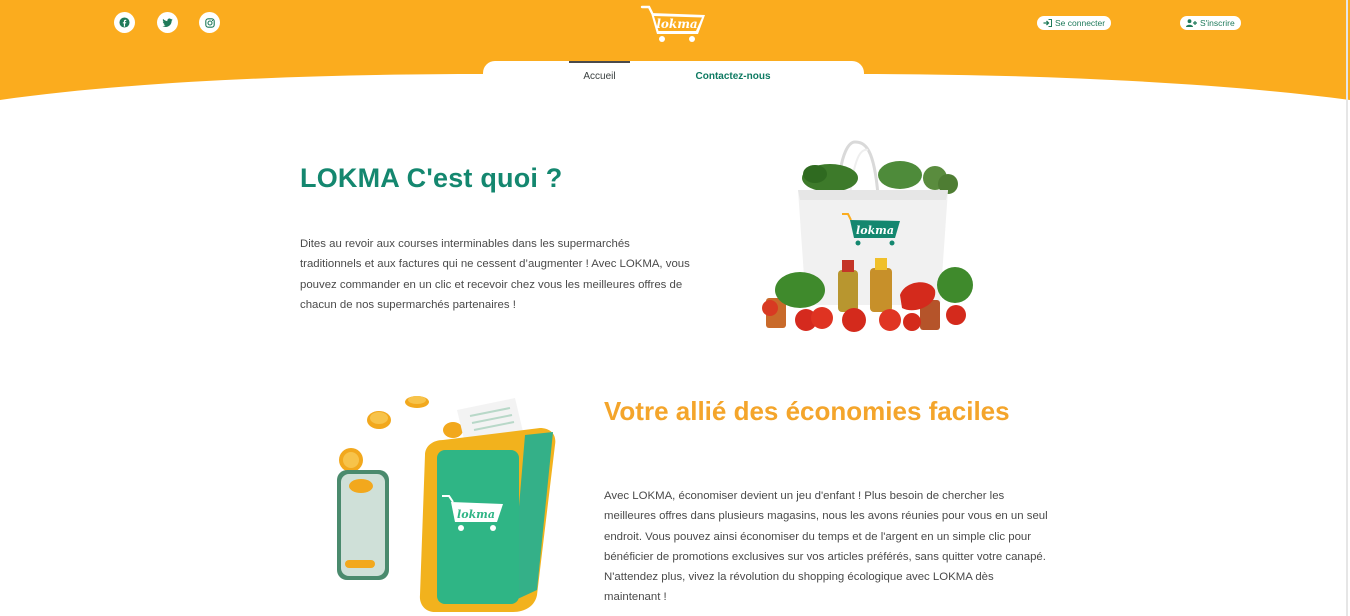  I want to click on instagram-icon, so click(209, 22).